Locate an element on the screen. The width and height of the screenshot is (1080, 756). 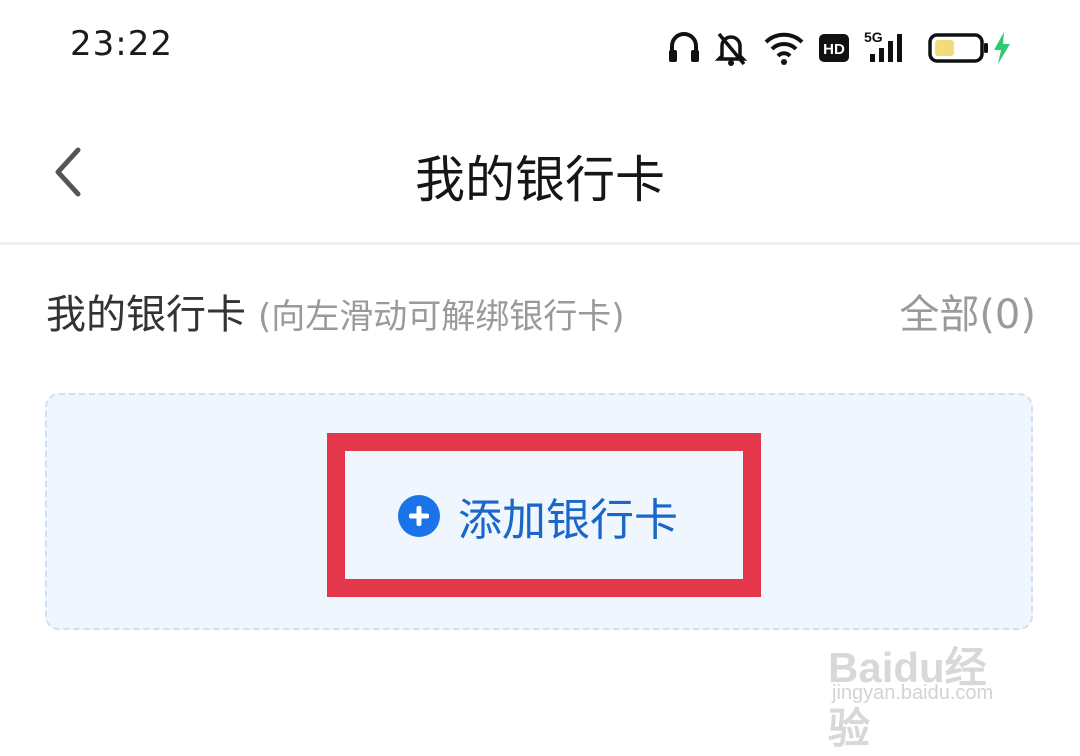
page-title: 我的银行卡 is located at coordinates (540, 180).